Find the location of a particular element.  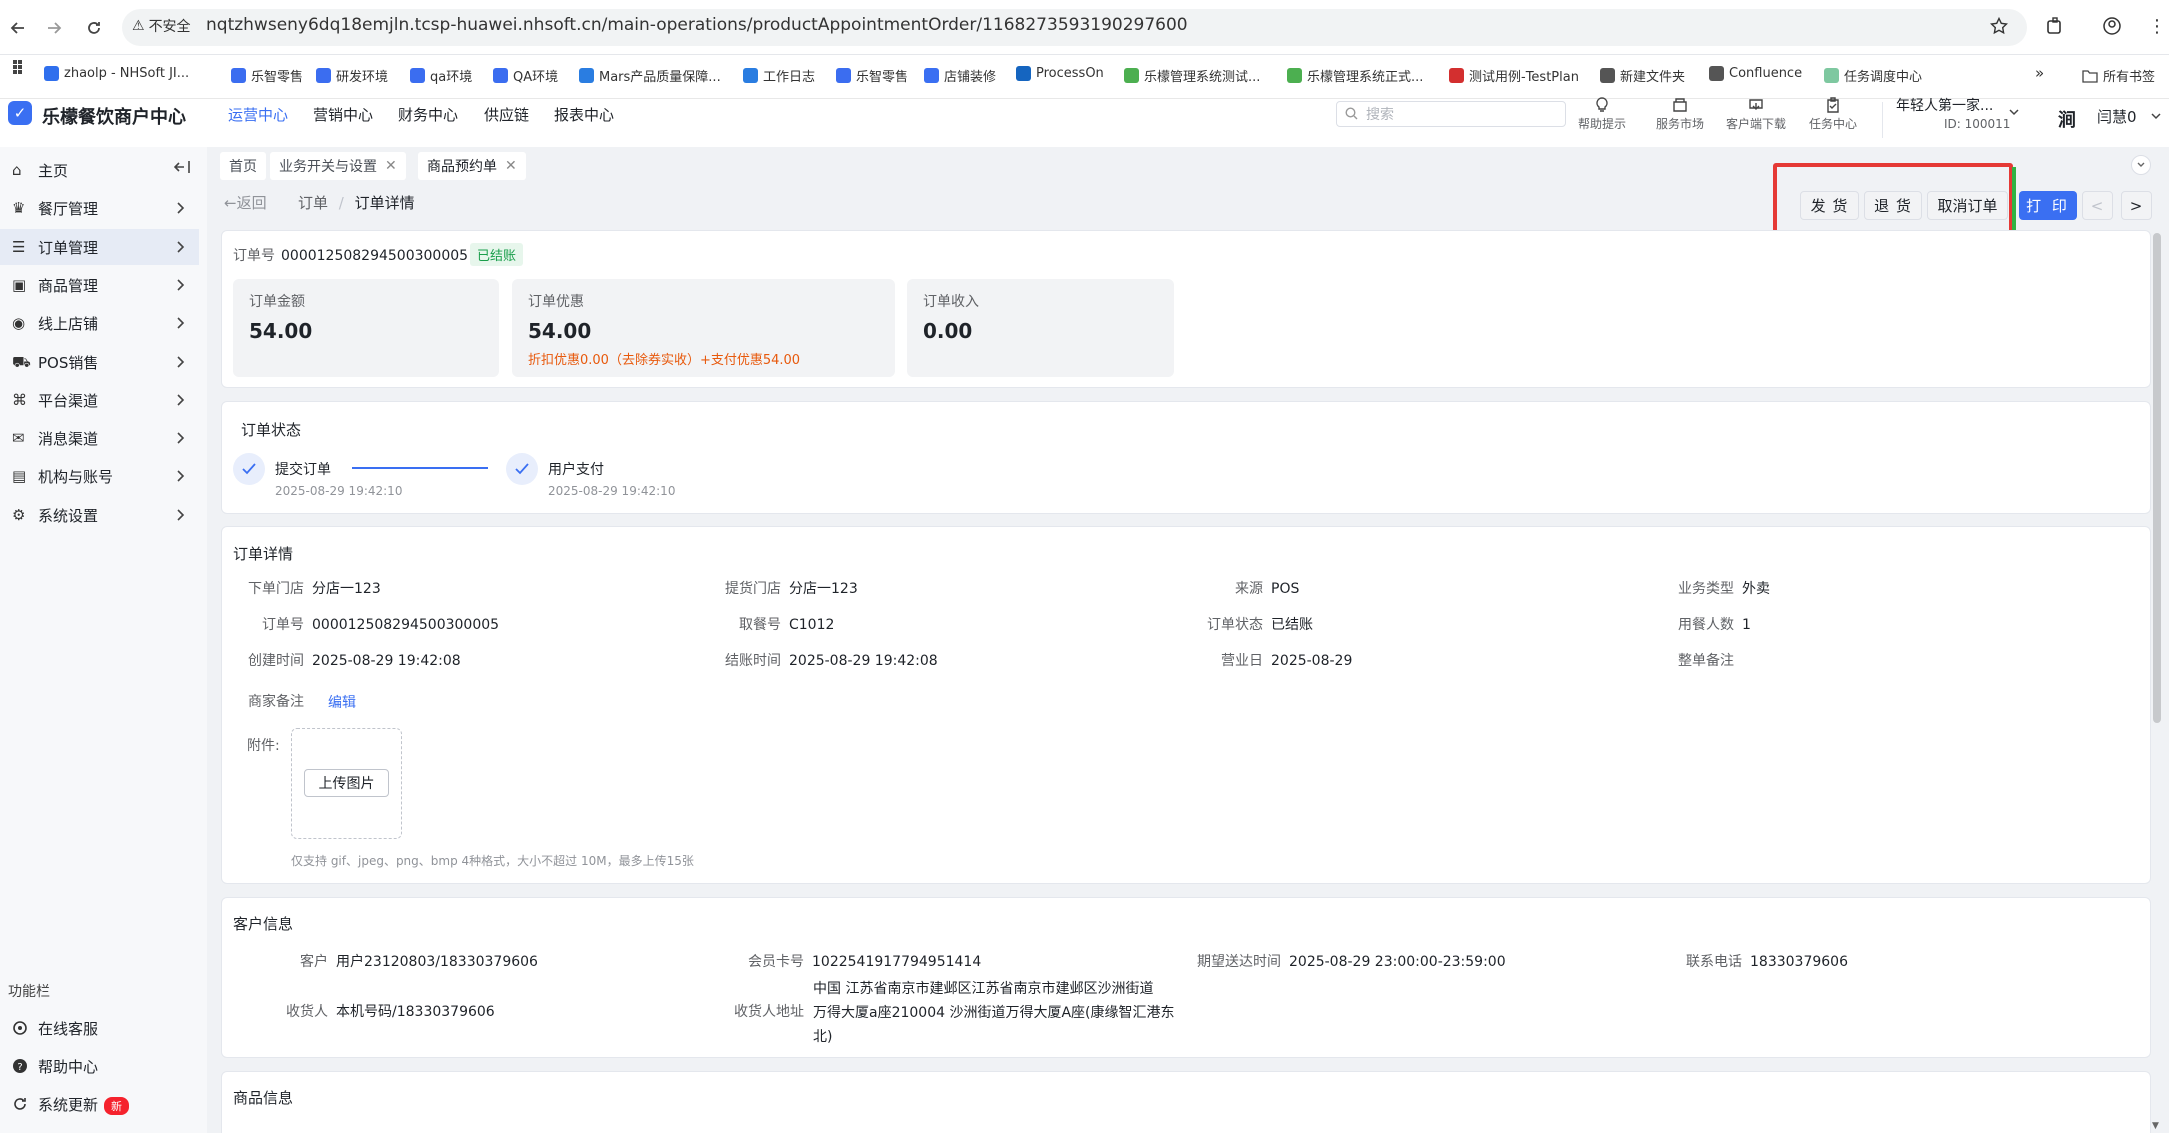

sidebar-item: ⛟ POS销售 is located at coordinates (99, 362).